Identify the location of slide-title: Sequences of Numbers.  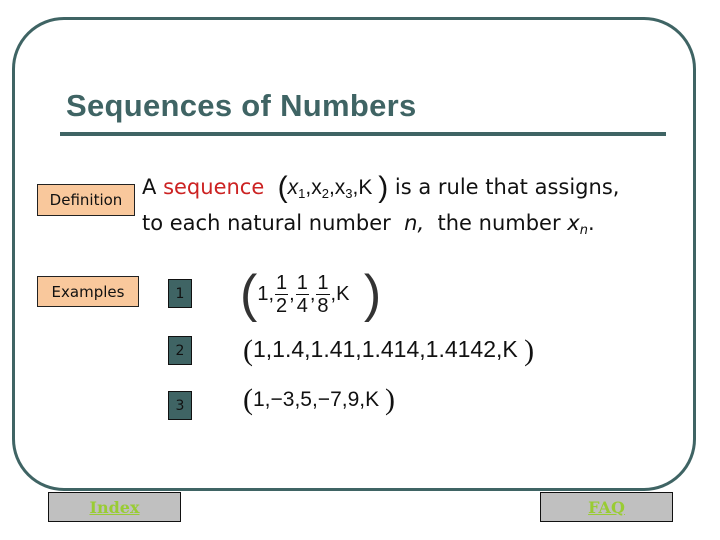
(241, 105).